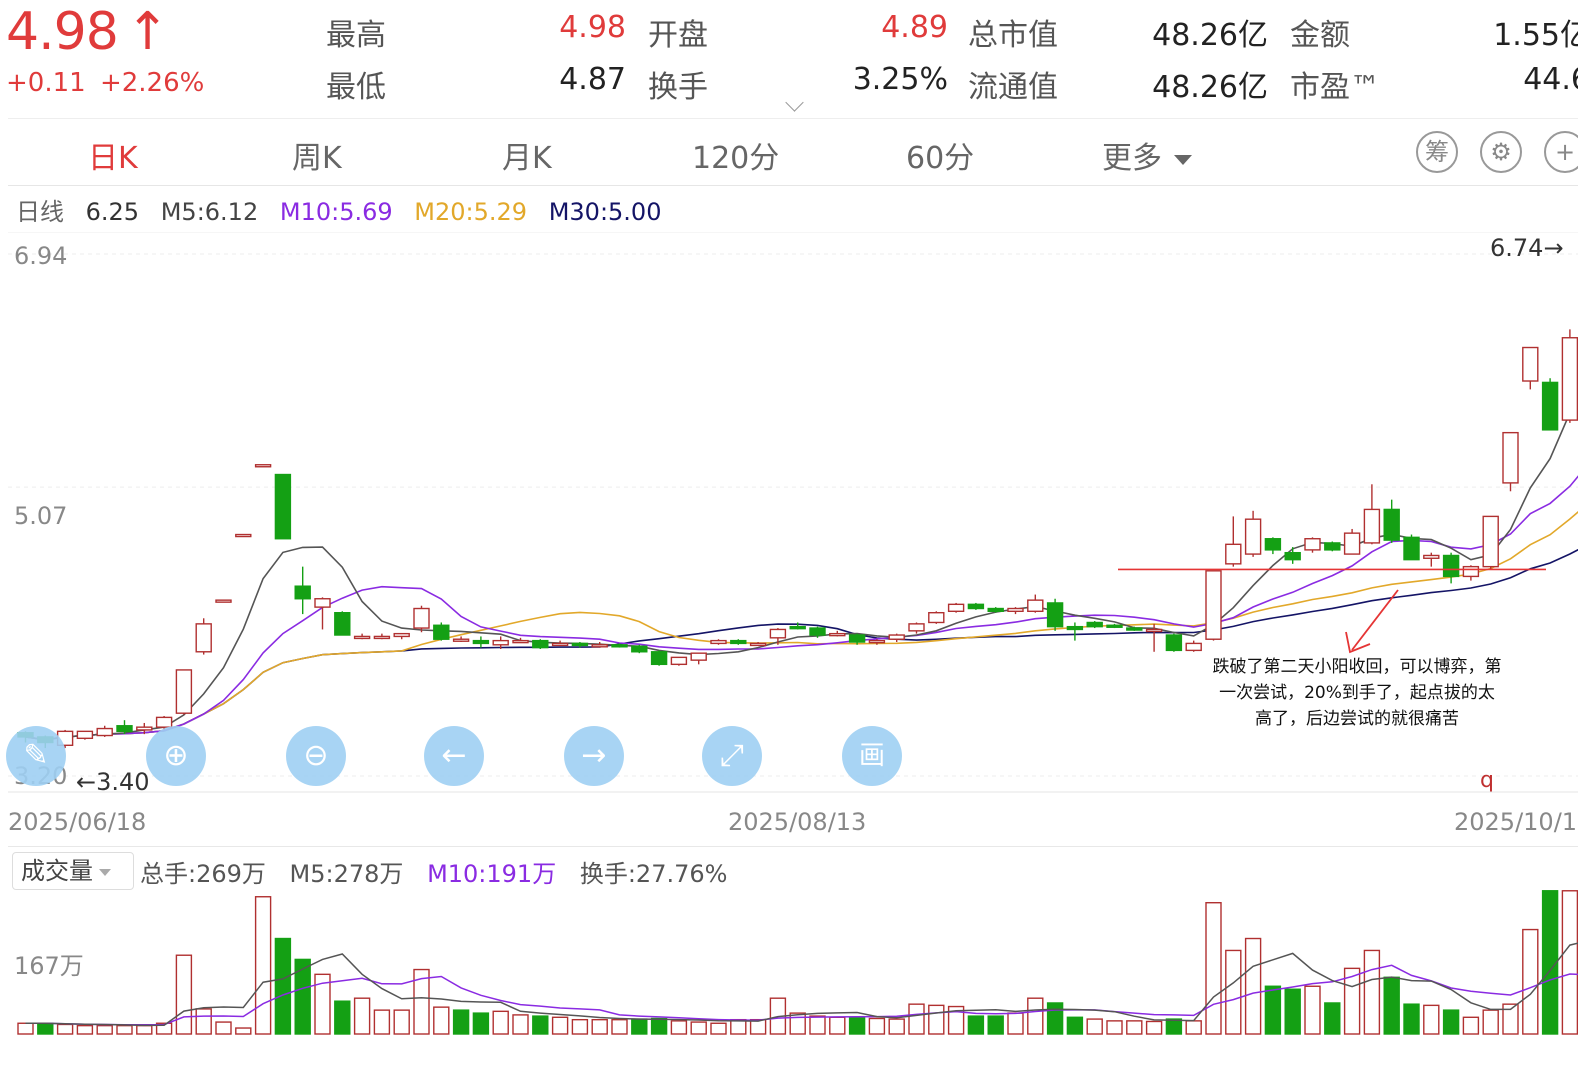 This screenshot has width=1578, height=1066. Describe the element at coordinates (471, 212) in the screenshot. I see `ma-legend-m20: M20:5.29` at that location.